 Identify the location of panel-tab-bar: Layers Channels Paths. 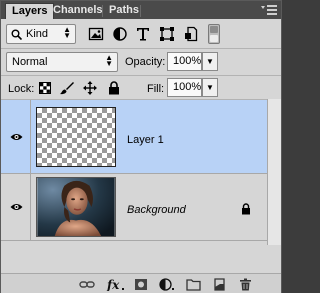
(141, 10).